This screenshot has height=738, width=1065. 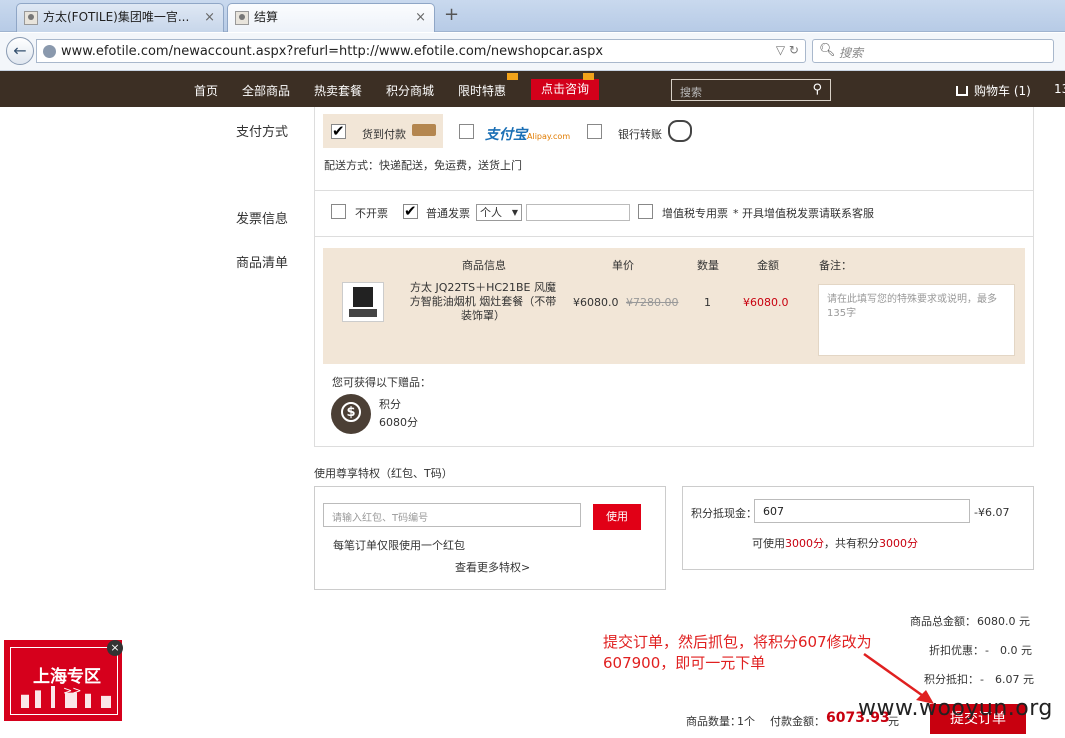 I want to click on gift-title: 您可获得以下赠品：, so click(x=381, y=382).